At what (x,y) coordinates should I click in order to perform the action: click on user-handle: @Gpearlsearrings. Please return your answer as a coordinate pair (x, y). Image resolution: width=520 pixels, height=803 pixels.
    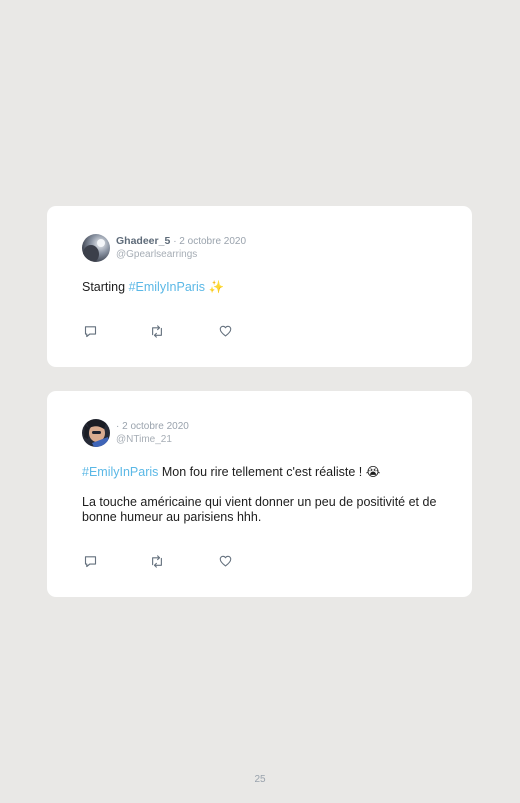
    Looking at the image, I should click on (181, 254).